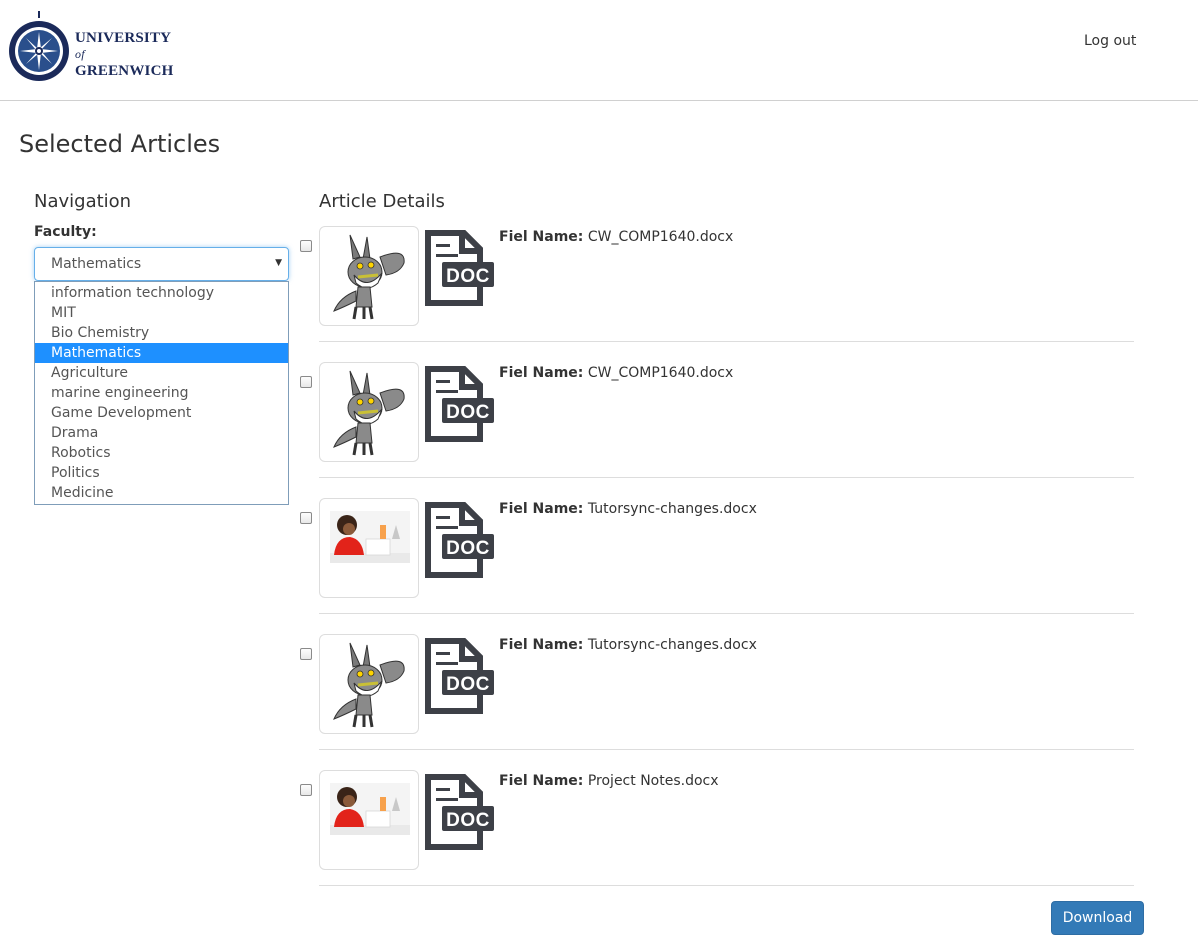  Describe the element at coordinates (39, 46) in the screenshot. I see `university-seal-icon` at that location.